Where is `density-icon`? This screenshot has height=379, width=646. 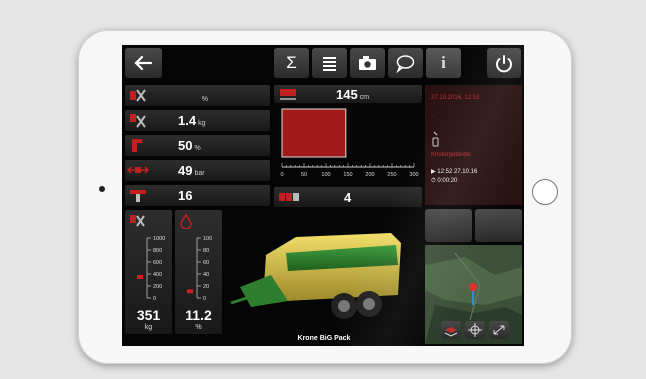 density-icon is located at coordinates (137, 145).